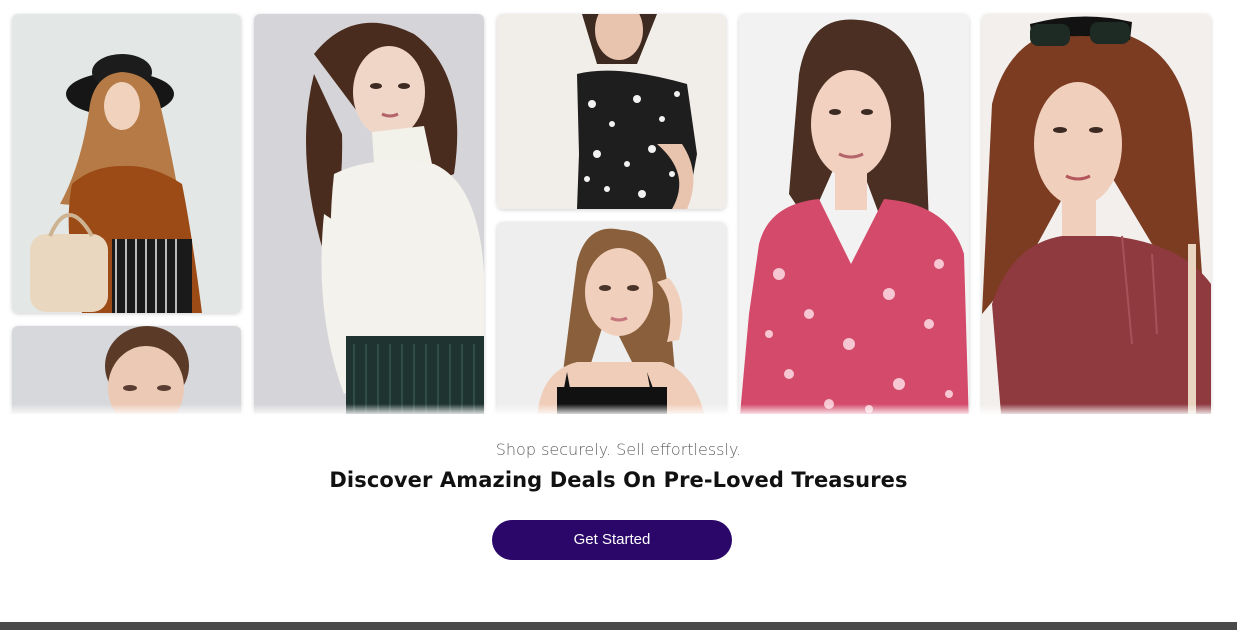  What do you see at coordinates (369, 214) in the screenshot?
I see `photo-white-turtleneck` at bounding box center [369, 214].